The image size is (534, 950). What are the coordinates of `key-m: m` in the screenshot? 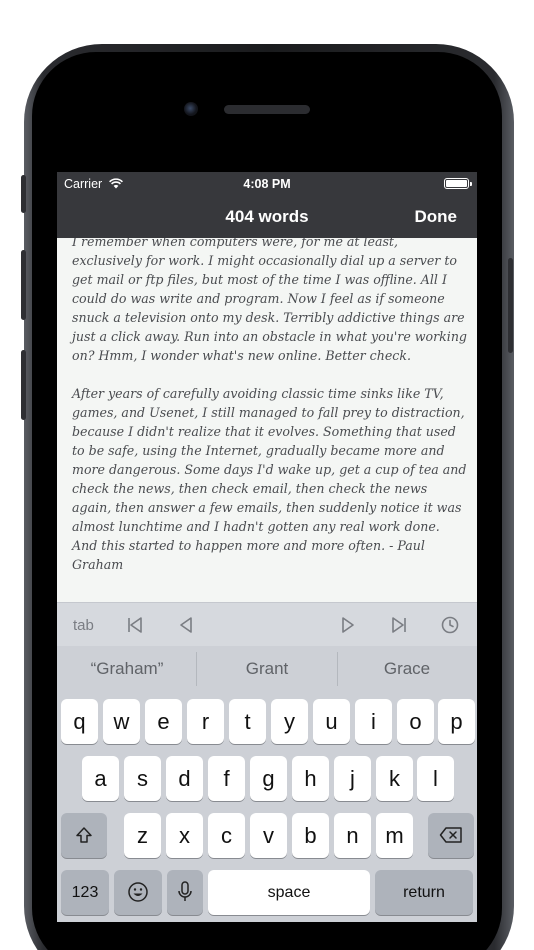 It's located at (394, 835).